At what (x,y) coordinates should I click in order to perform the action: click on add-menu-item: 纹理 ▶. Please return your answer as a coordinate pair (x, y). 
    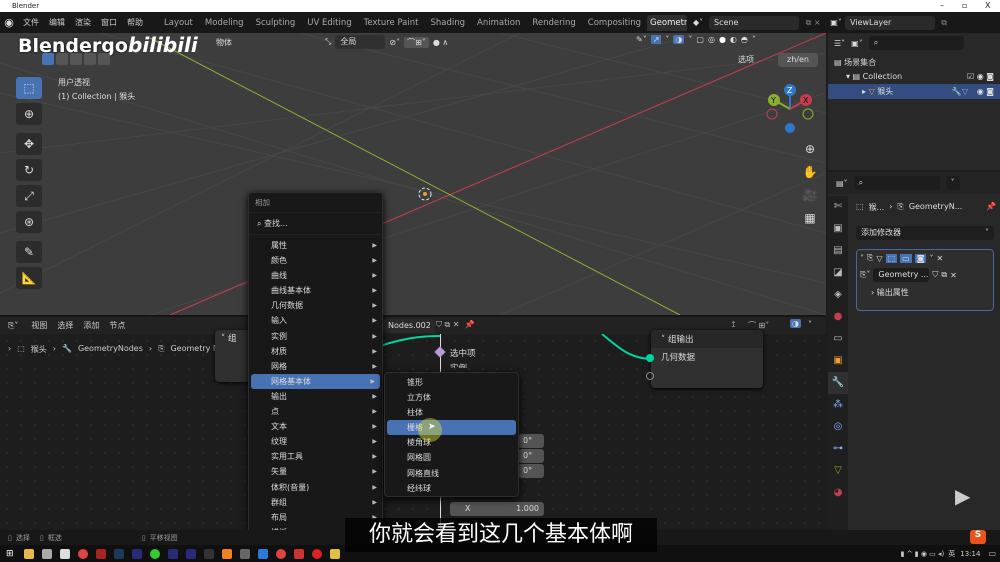
    Looking at the image, I should click on (315, 441).